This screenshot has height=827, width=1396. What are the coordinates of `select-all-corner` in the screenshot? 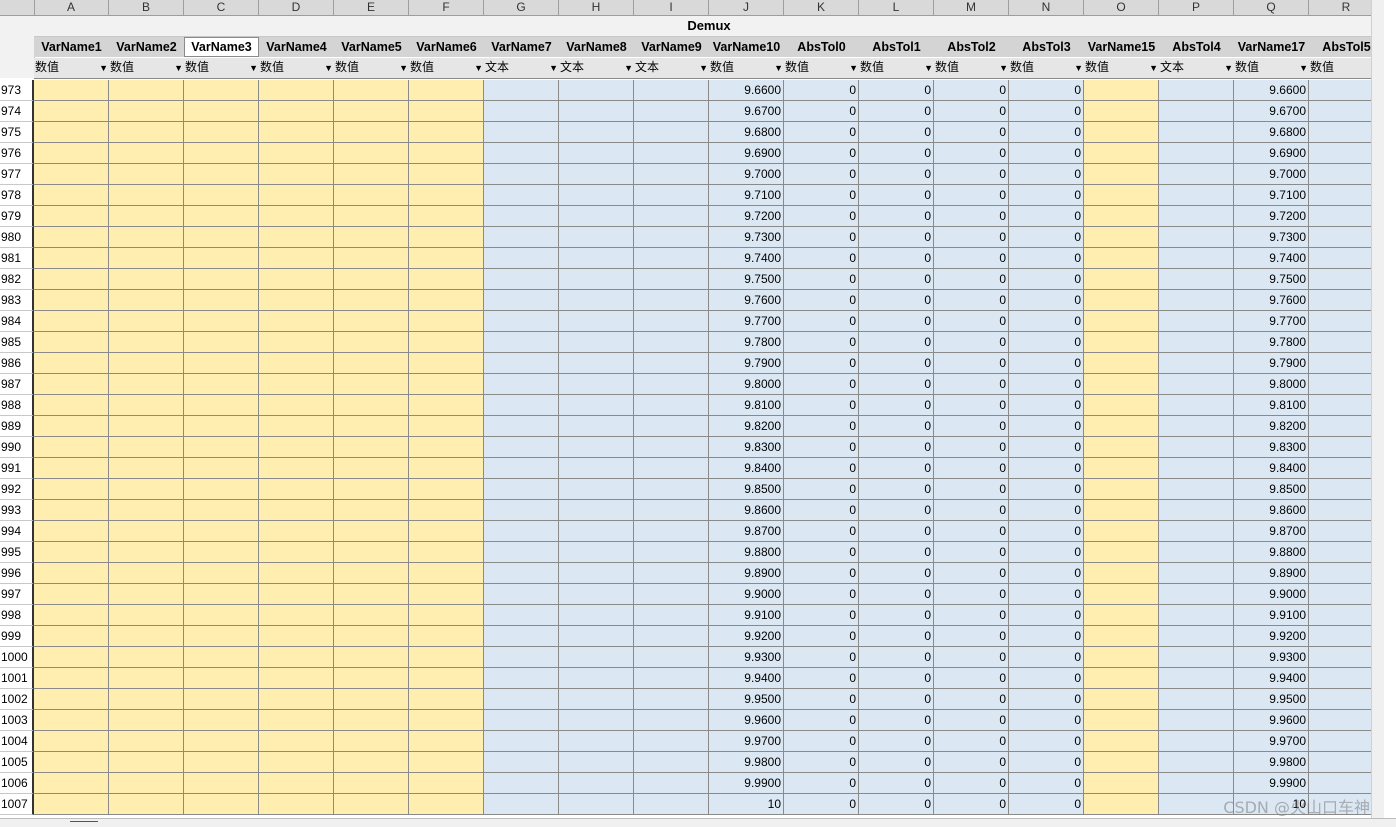 It's located at (17, 7).